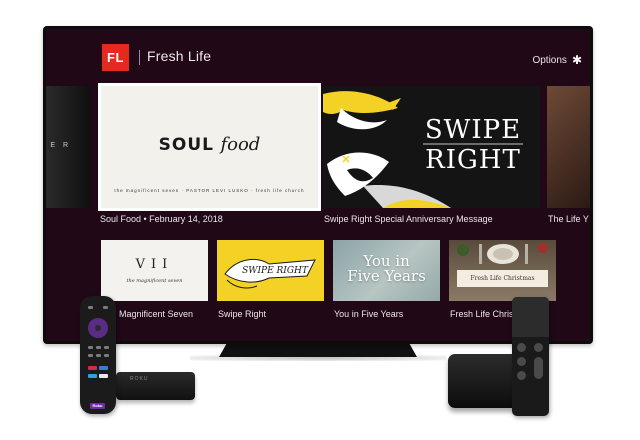 The image size is (640, 440). What do you see at coordinates (115, 57) in the screenshot?
I see `app-logo: FL` at bounding box center [115, 57].